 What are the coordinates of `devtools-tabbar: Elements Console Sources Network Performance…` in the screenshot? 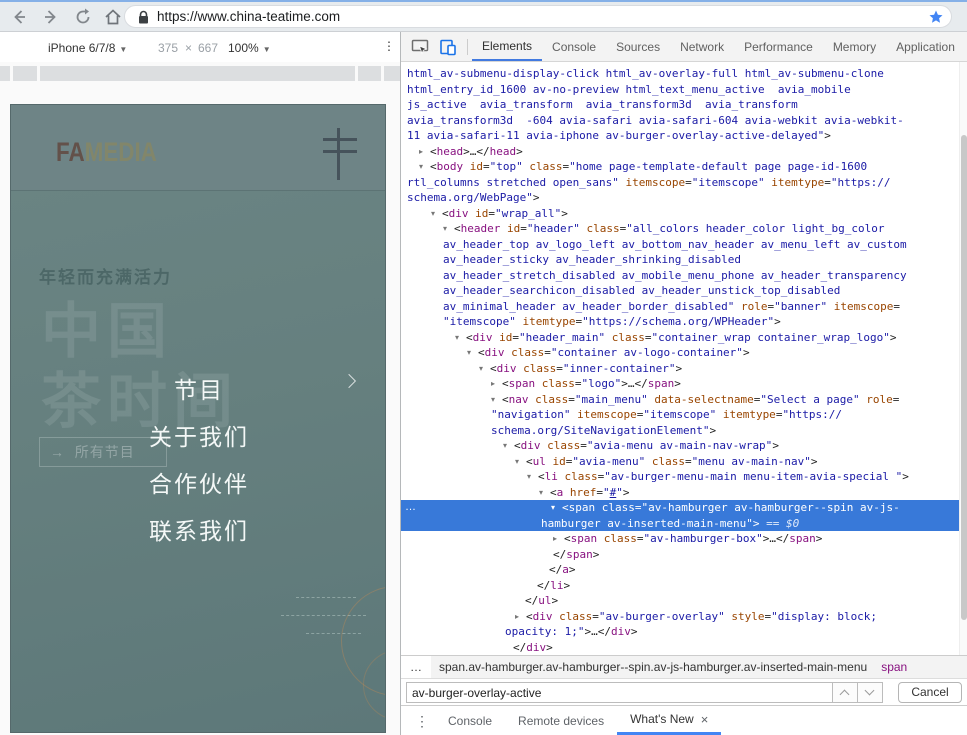 It's located at (684, 47).